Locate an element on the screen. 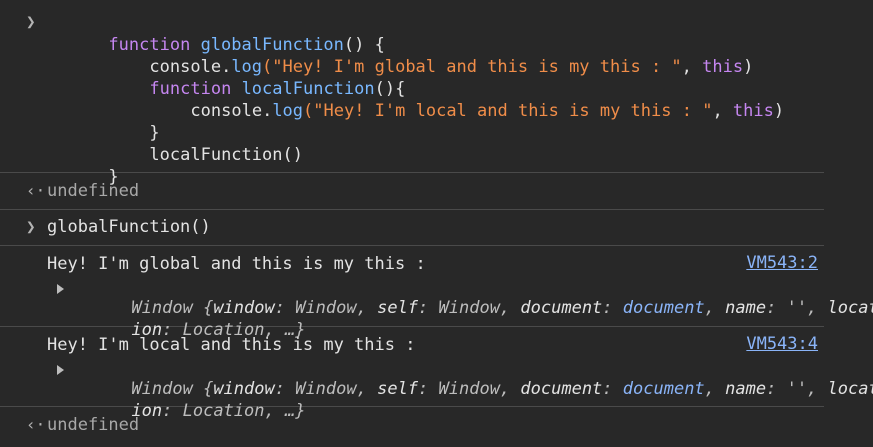 Image resolution: width=873 pixels, height=447 pixels. code-line: function globalFunction() { is located at coordinates (412, 33).